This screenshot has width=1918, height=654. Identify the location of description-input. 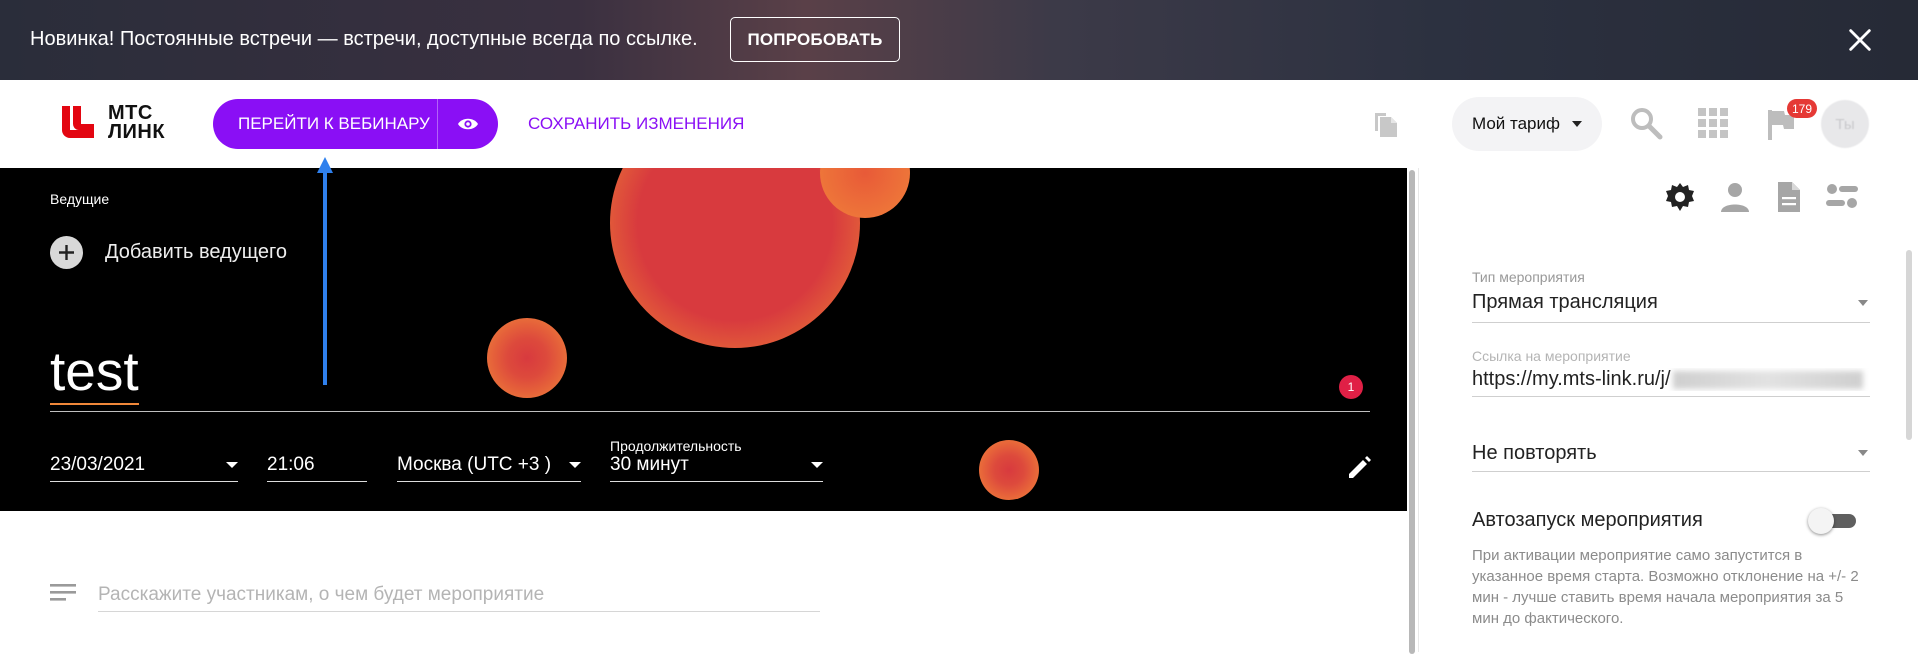
(459, 595).